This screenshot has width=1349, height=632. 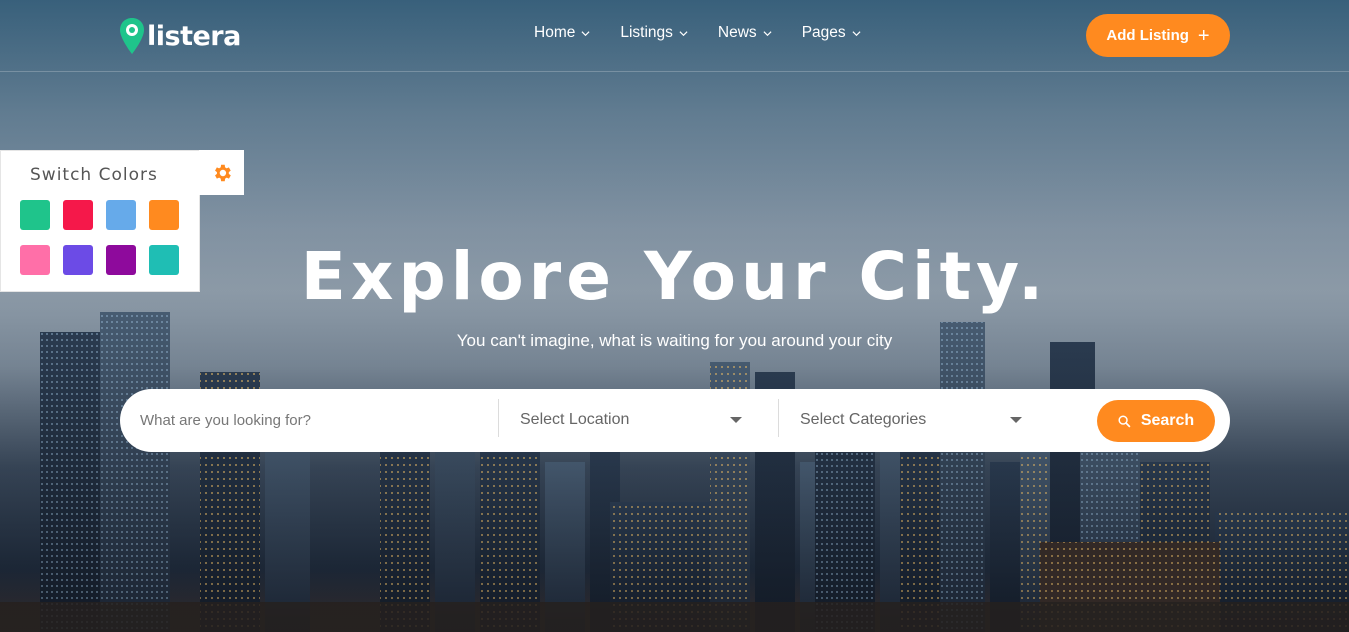 I want to click on nav-item-home: Home, so click(x=562, y=33).